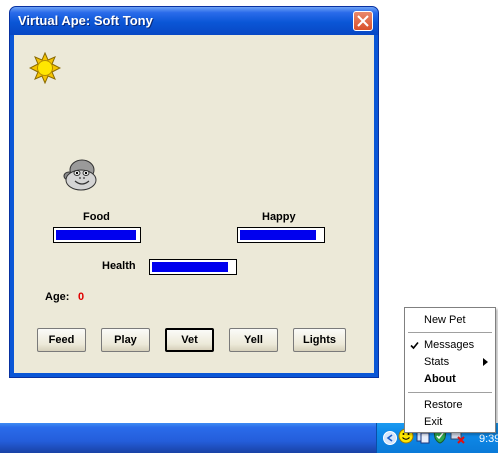  I want to click on happy-bar, so click(281, 235).